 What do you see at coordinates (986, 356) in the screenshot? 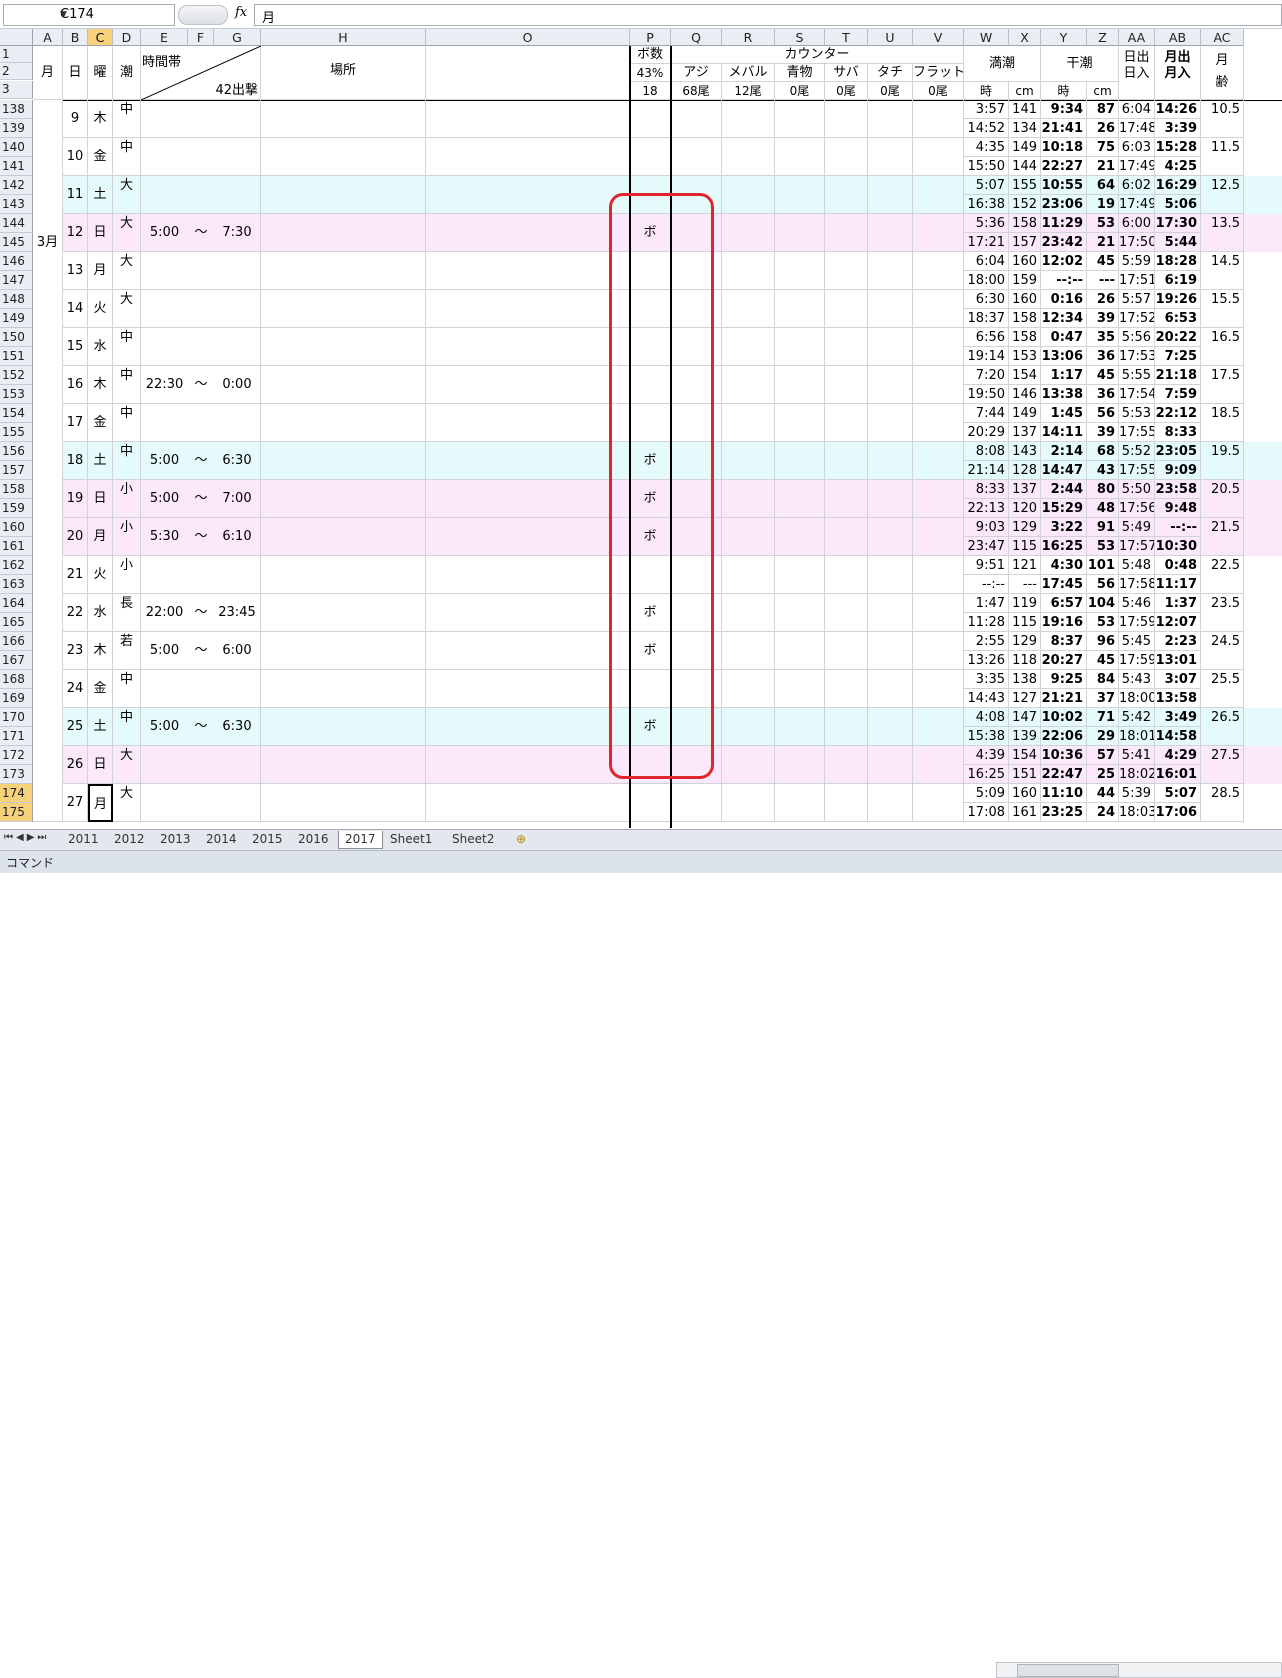
I see `high-tide-time-2: 19:14` at bounding box center [986, 356].